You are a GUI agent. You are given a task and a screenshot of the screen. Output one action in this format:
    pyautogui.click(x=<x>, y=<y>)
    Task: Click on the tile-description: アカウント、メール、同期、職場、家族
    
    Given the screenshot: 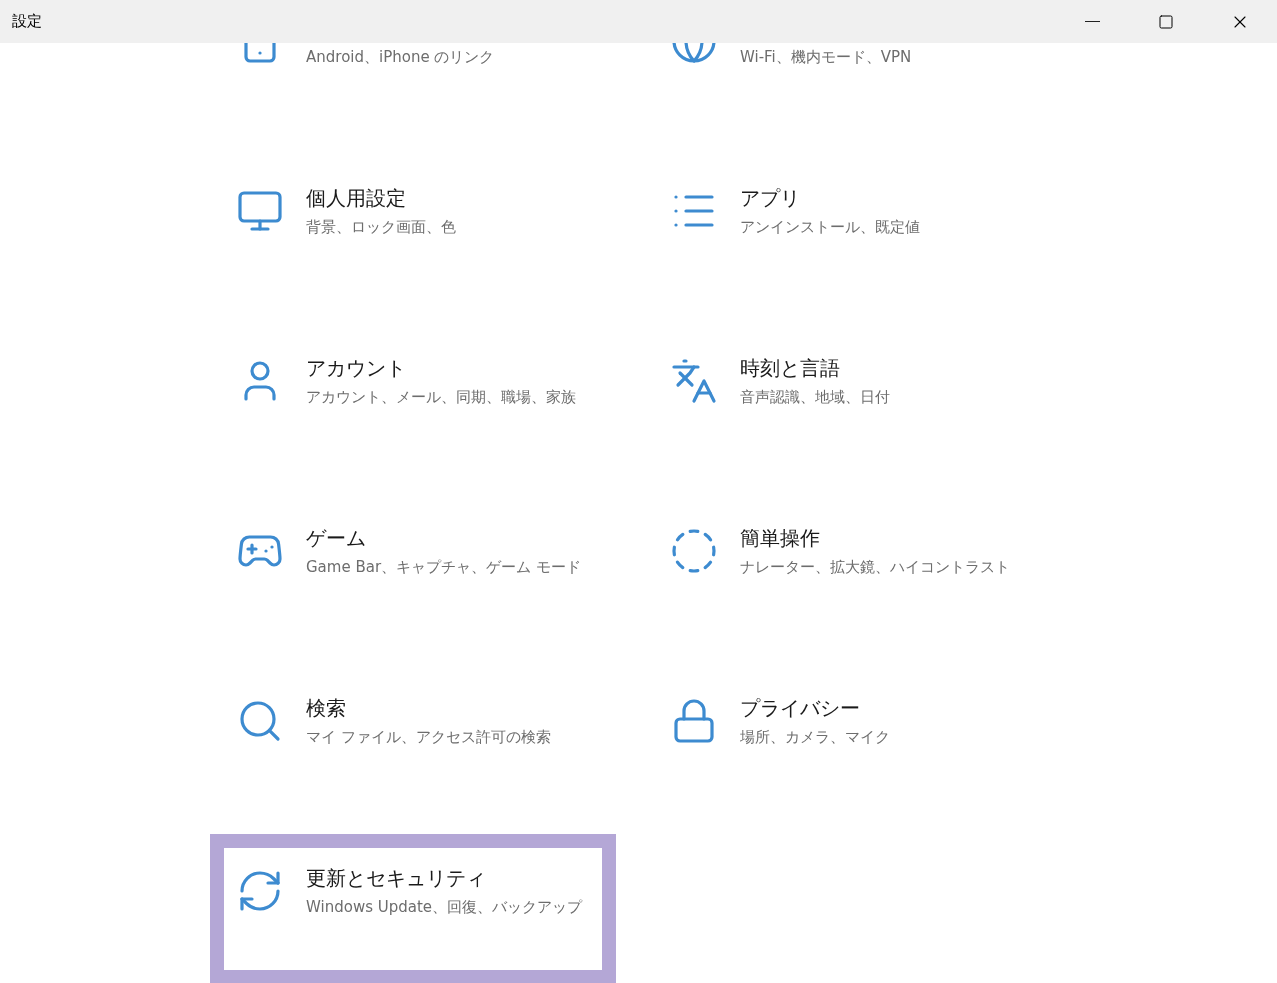 What is the action you would take?
    pyautogui.click(x=441, y=397)
    